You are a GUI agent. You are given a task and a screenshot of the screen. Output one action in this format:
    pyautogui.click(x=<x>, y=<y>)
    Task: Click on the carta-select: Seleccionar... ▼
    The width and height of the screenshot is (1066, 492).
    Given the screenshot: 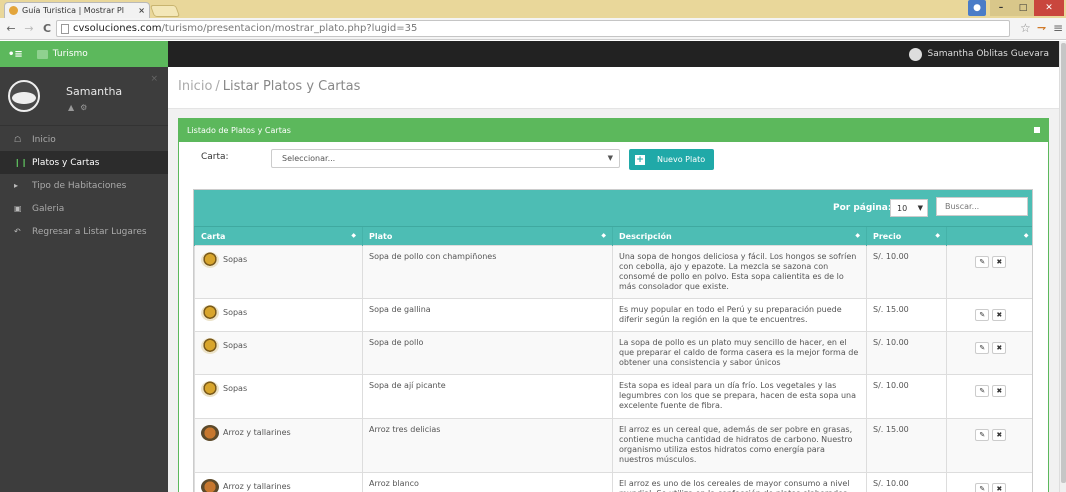 What is the action you would take?
    pyautogui.click(x=445, y=158)
    